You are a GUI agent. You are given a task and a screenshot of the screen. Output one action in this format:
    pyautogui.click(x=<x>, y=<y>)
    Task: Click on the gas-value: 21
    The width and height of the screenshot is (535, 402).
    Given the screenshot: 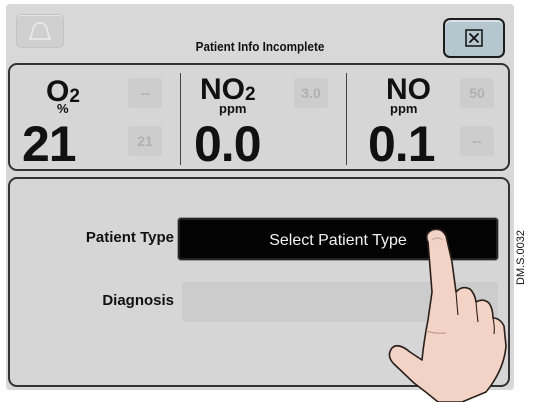 What is the action you would take?
    pyautogui.click(x=49, y=144)
    